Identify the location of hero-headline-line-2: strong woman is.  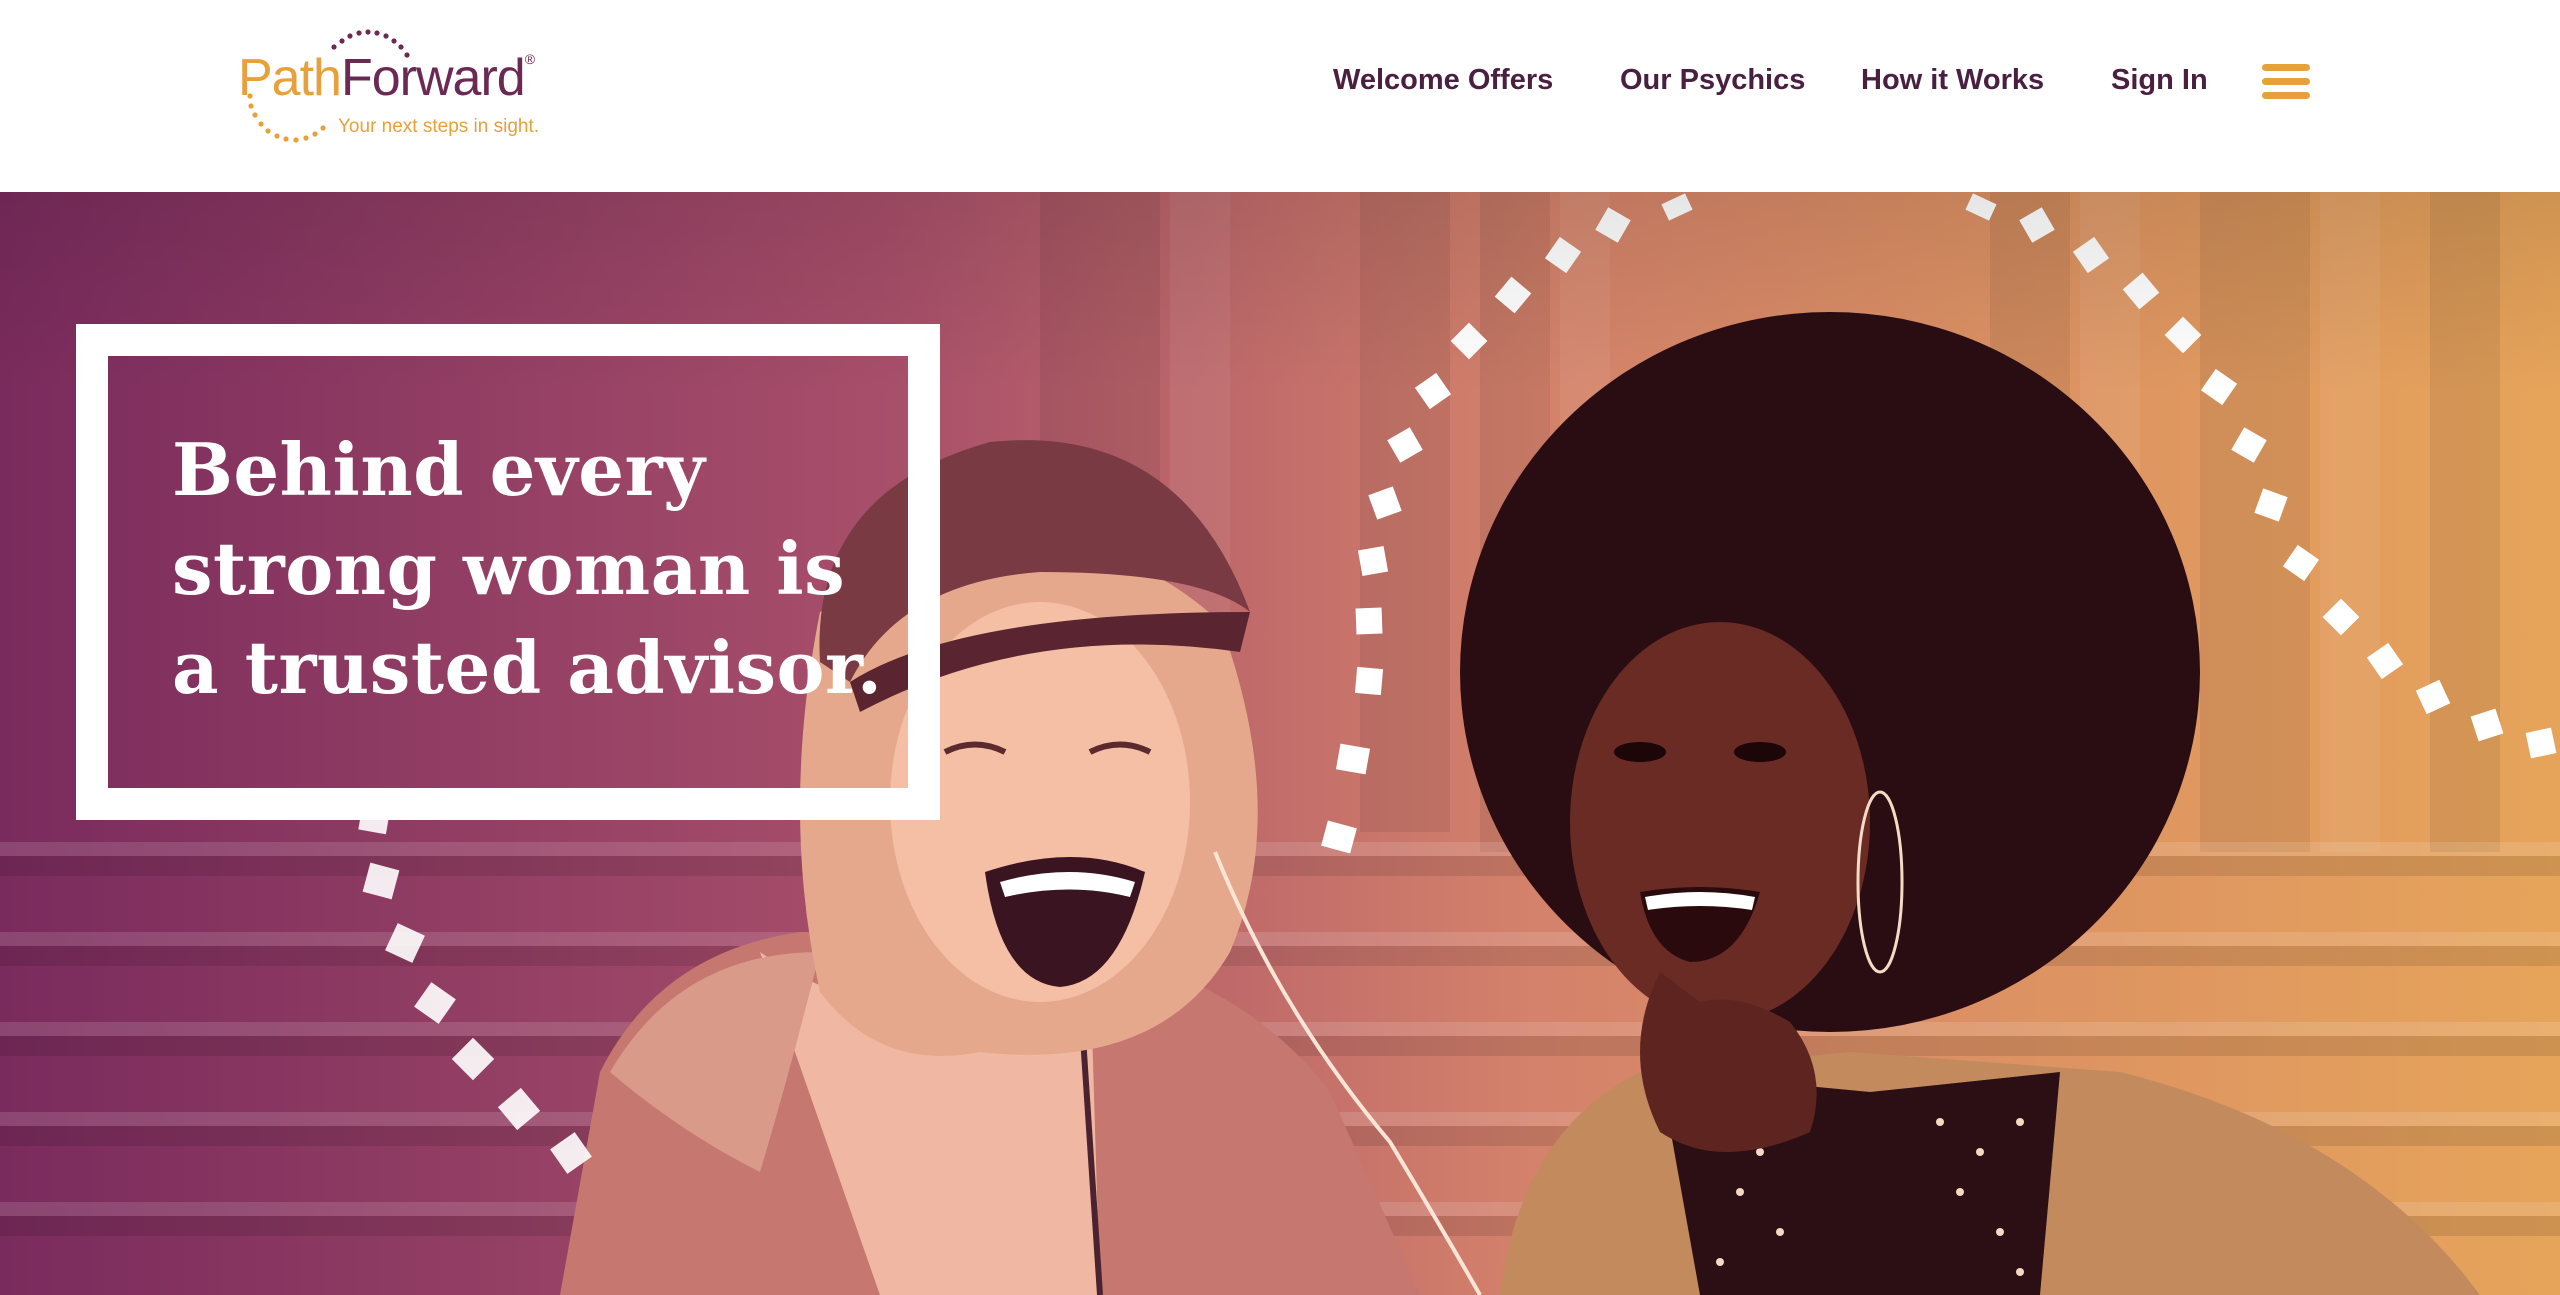
(509, 568).